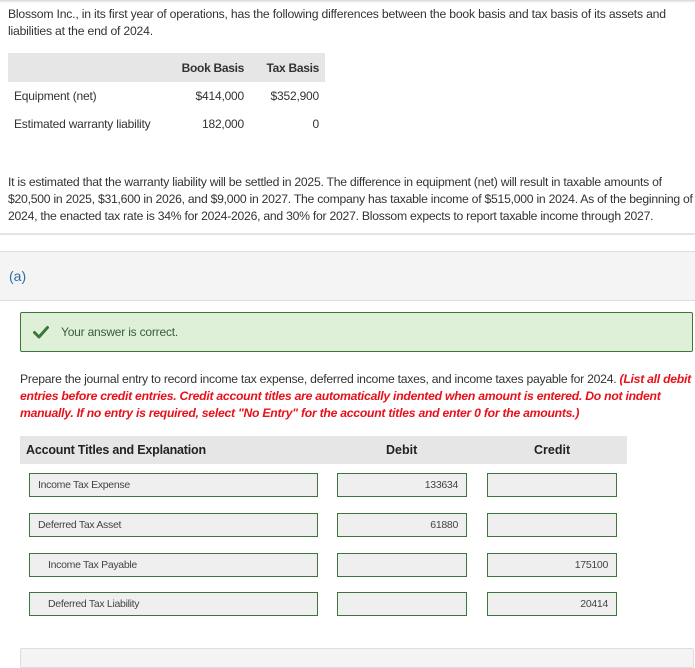  I want to click on basis-row-tax: $352,900, so click(295, 96).